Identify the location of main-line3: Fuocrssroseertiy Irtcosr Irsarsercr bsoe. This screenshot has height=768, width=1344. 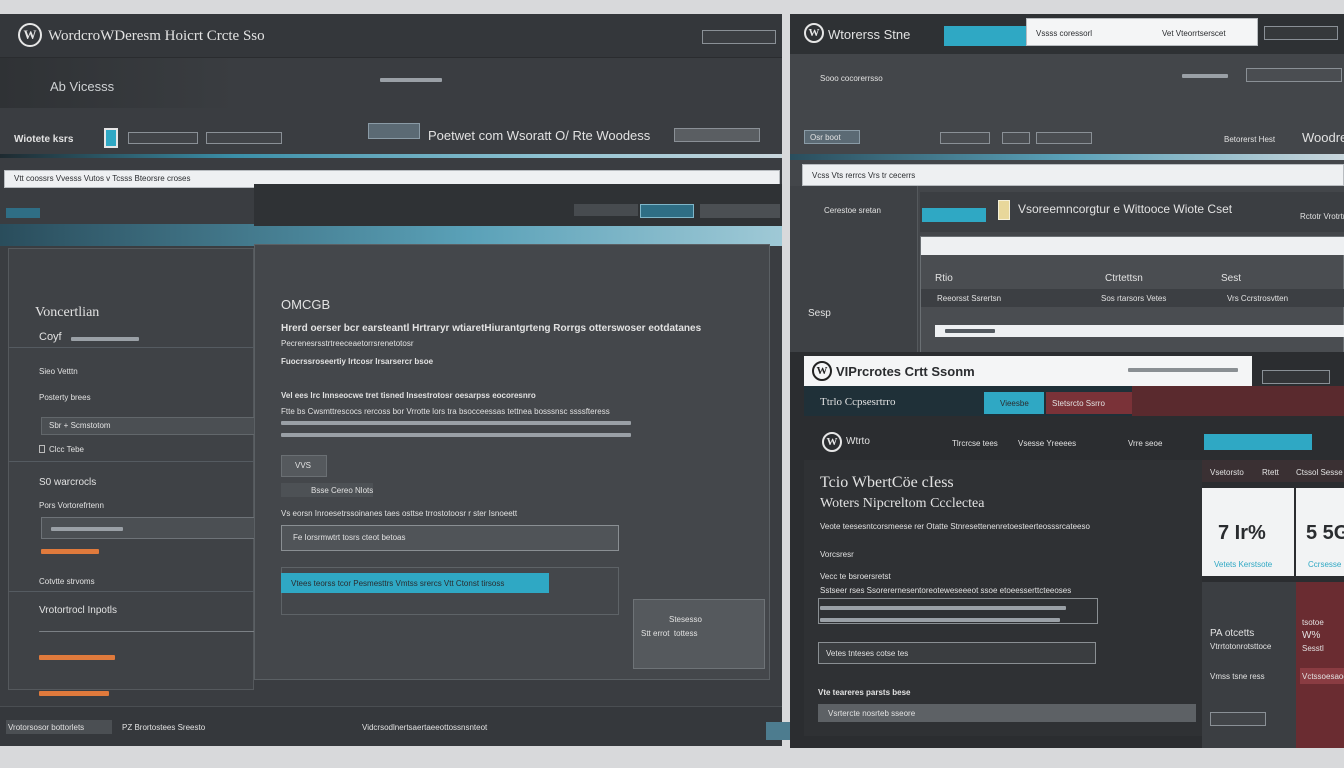
(357, 361).